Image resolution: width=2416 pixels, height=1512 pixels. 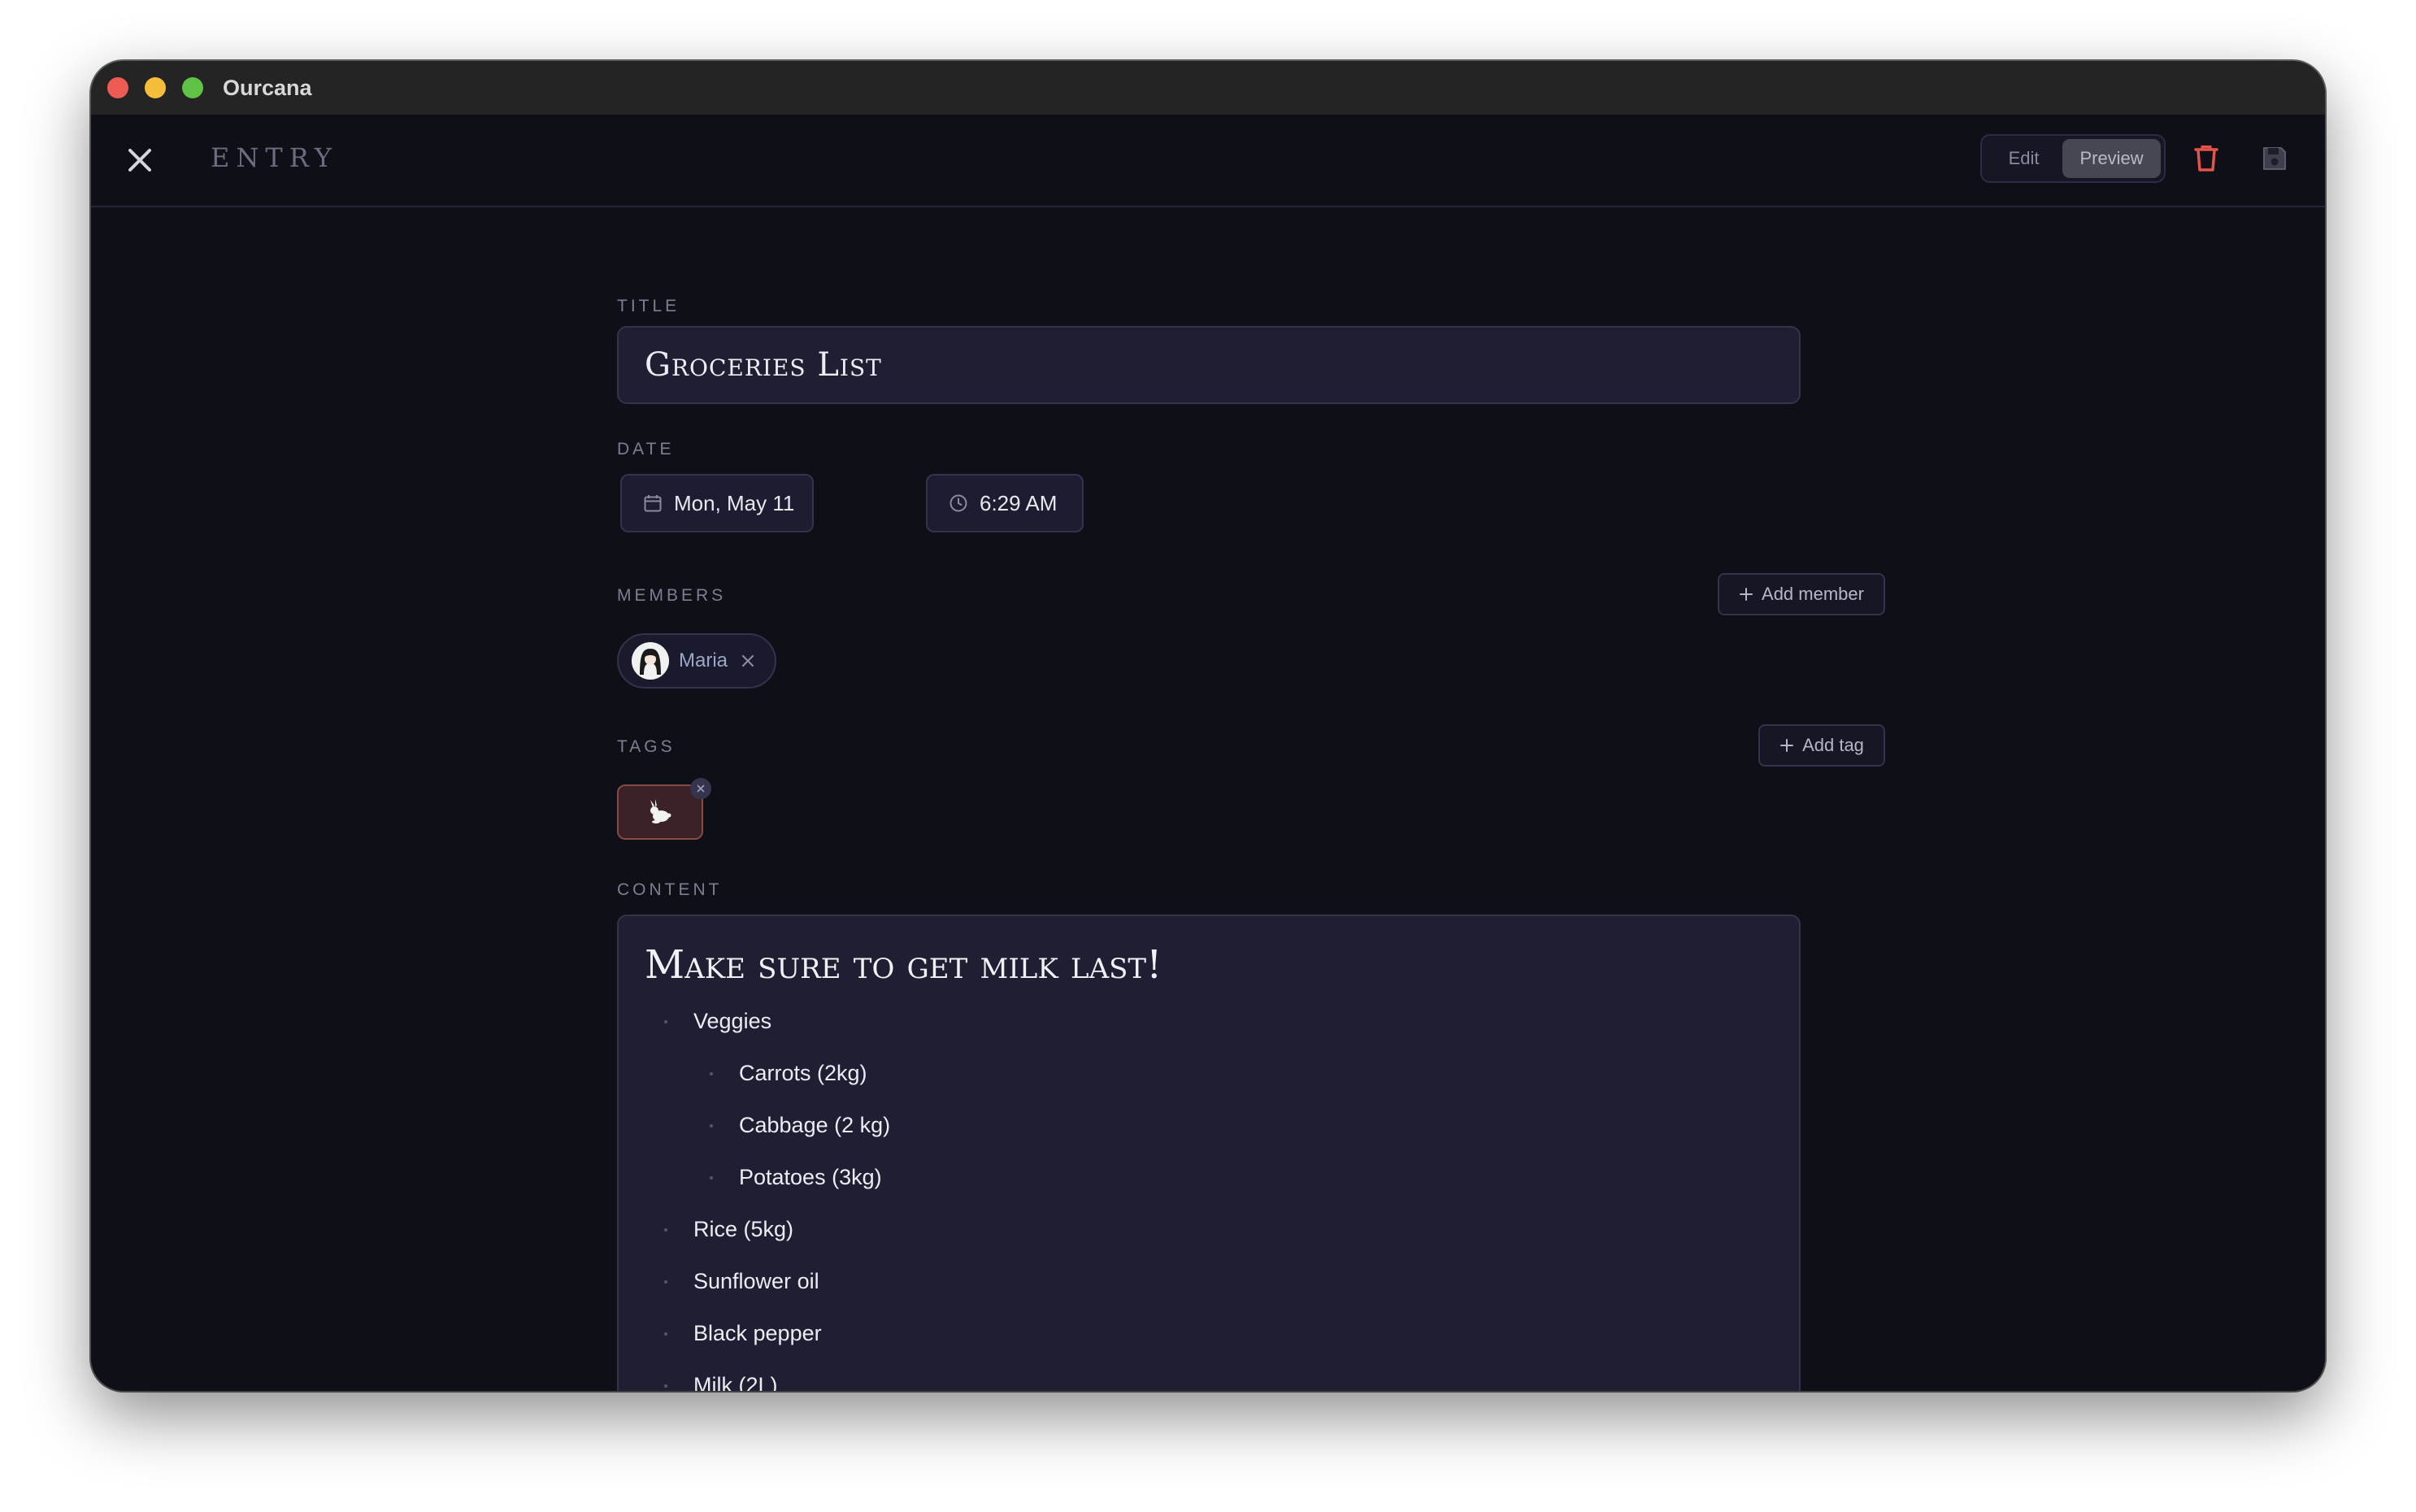 I want to click on member-name: Maria, so click(x=703, y=660).